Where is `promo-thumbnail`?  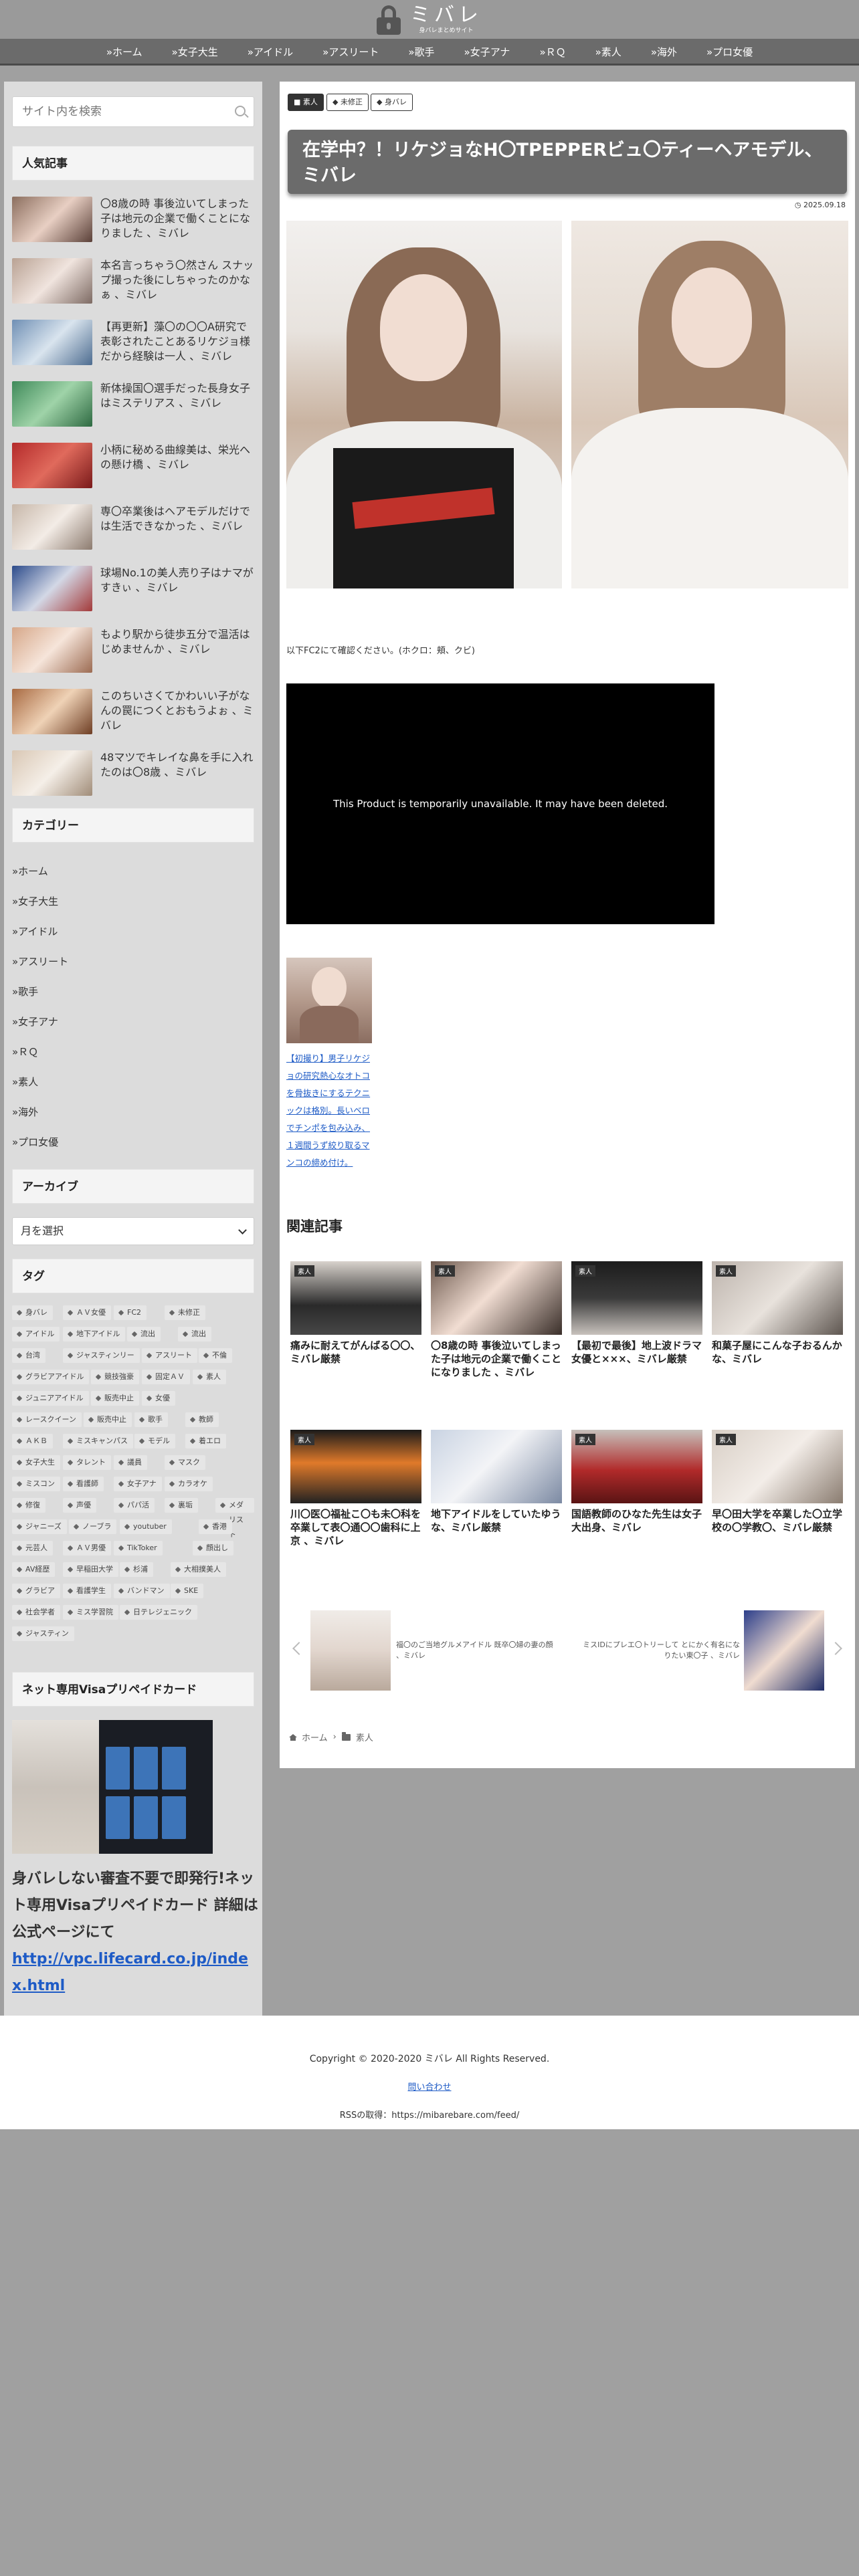
promo-thumbnail is located at coordinates (329, 1000).